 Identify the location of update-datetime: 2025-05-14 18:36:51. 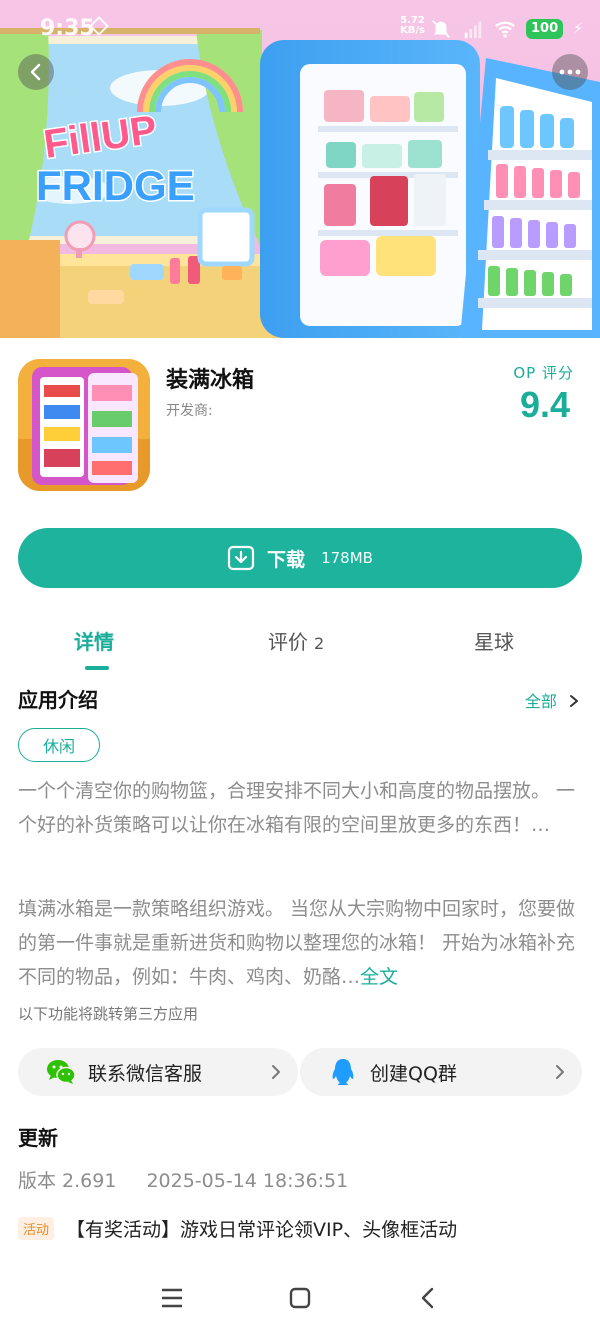
(247, 1181).